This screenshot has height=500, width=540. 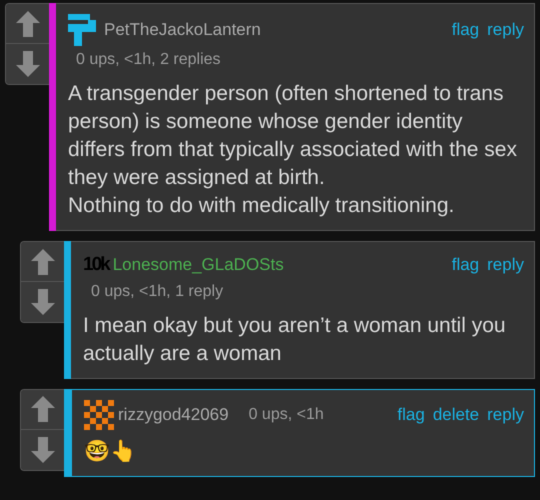 What do you see at coordinates (99, 415) in the screenshot?
I see `avatar-icon` at bounding box center [99, 415].